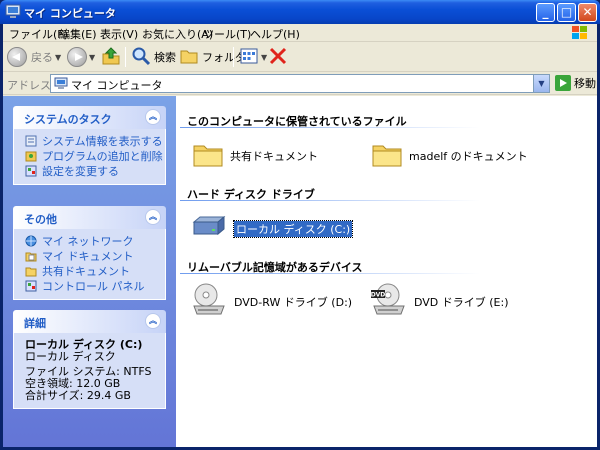  What do you see at coordinates (102, 141) in the screenshot?
I see `view-system-info-label: システム情報を表示する` at bounding box center [102, 141].